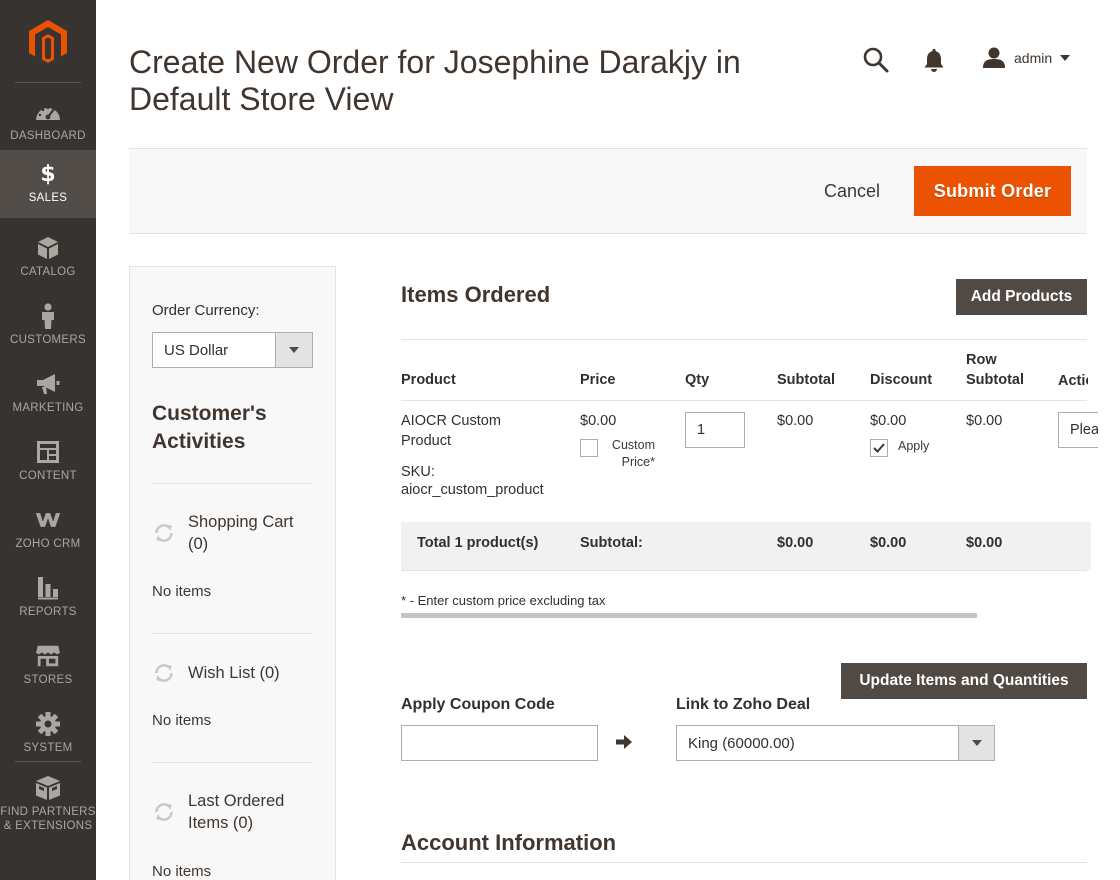  What do you see at coordinates (478, 704) in the screenshot?
I see `coupon-label: Apply Coupon Code` at bounding box center [478, 704].